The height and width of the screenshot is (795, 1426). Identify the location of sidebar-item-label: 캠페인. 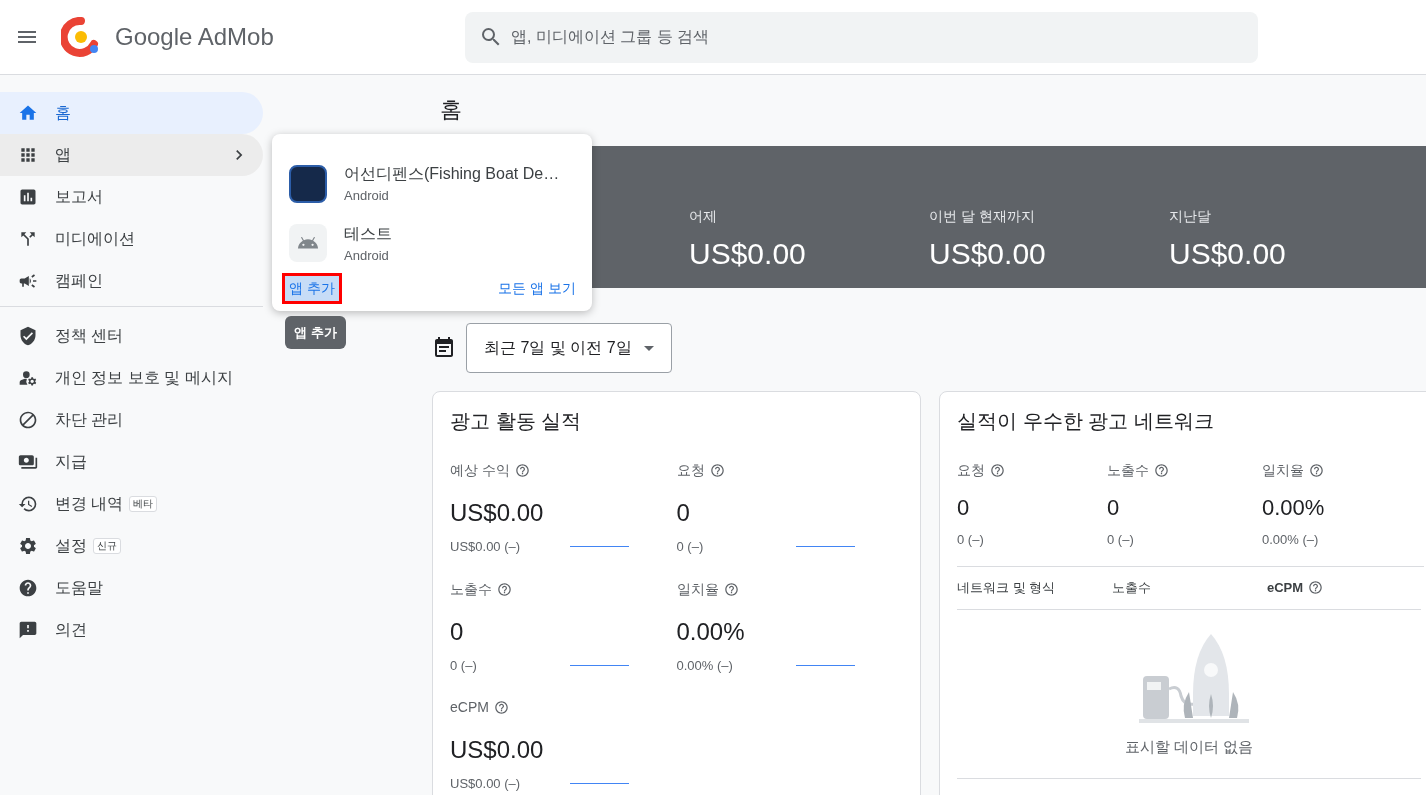
(79, 281).